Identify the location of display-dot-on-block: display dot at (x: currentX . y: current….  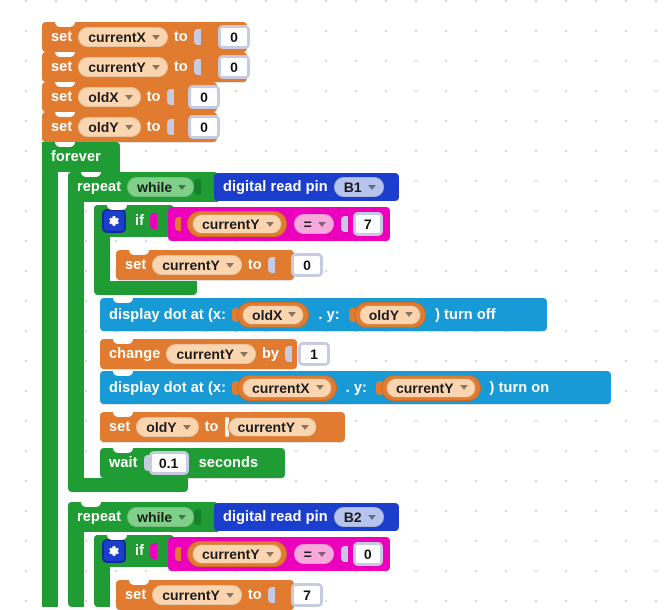
(355, 387).